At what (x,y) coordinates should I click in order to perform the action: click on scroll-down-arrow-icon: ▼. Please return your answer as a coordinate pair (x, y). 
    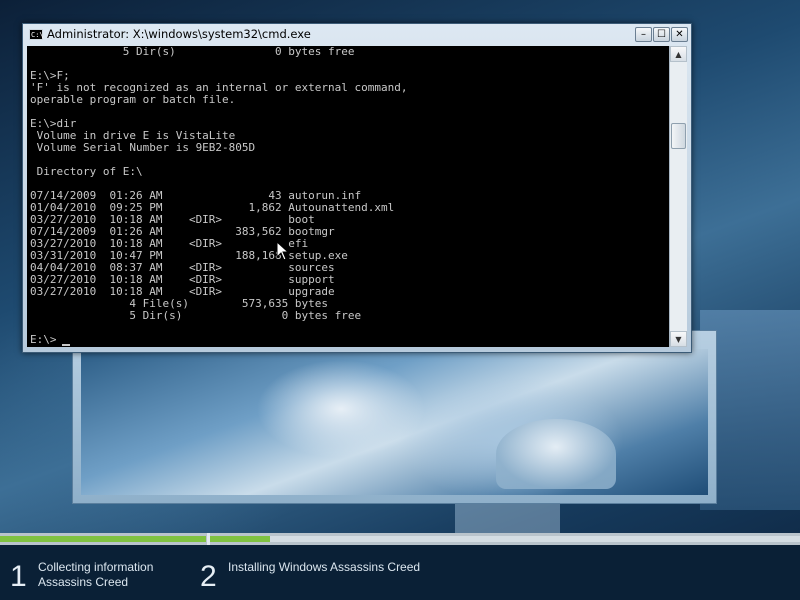
    Looking at the image, I should click on (678, 339).